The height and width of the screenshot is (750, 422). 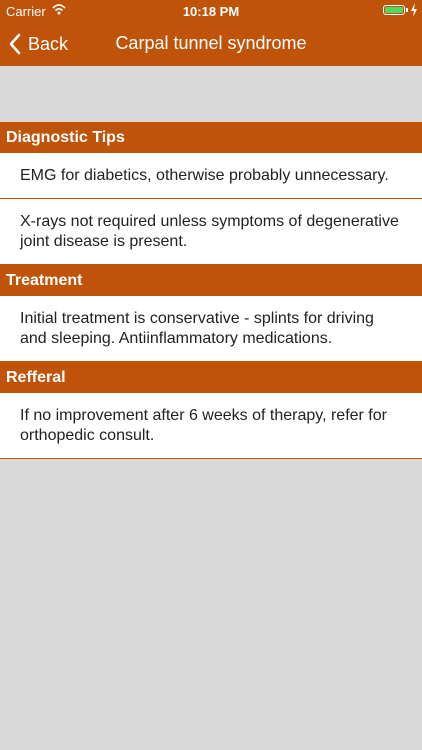 I want to click on battery-tip, so click(x=407, y=10).